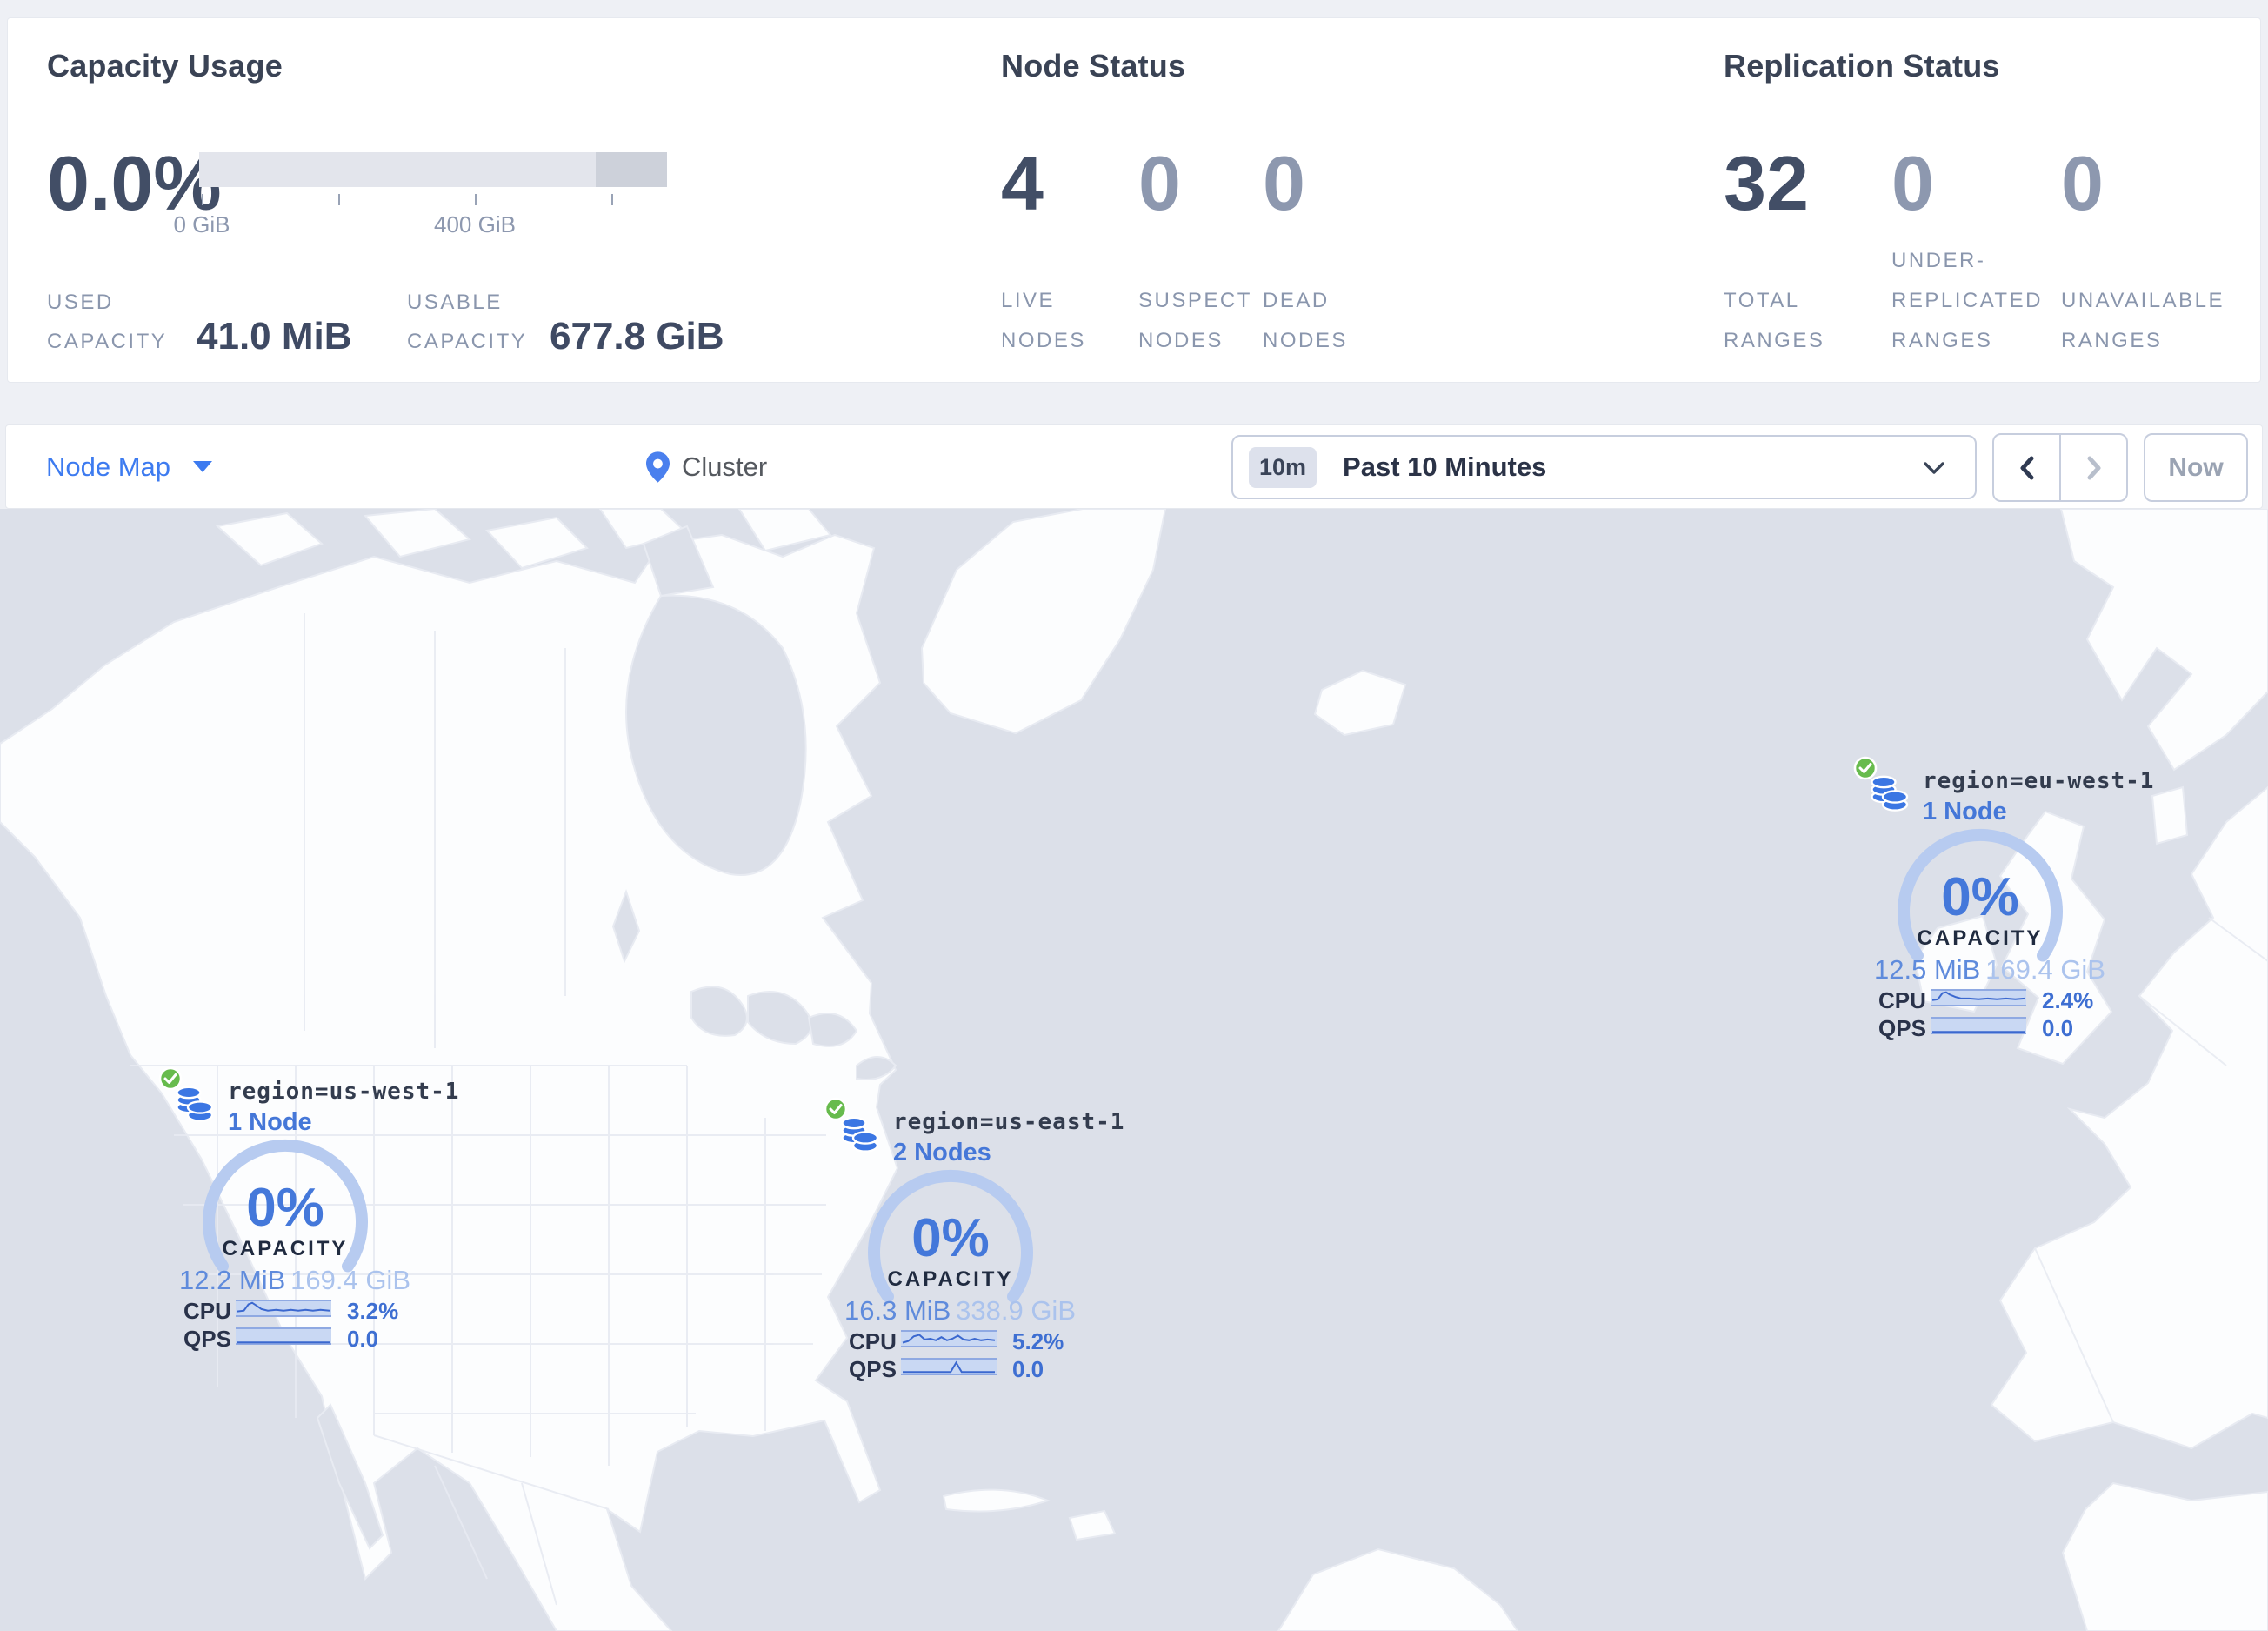  Describe the element at coordinates (2196, 468) in the screenshot. I see `now-button: Now` at that location.